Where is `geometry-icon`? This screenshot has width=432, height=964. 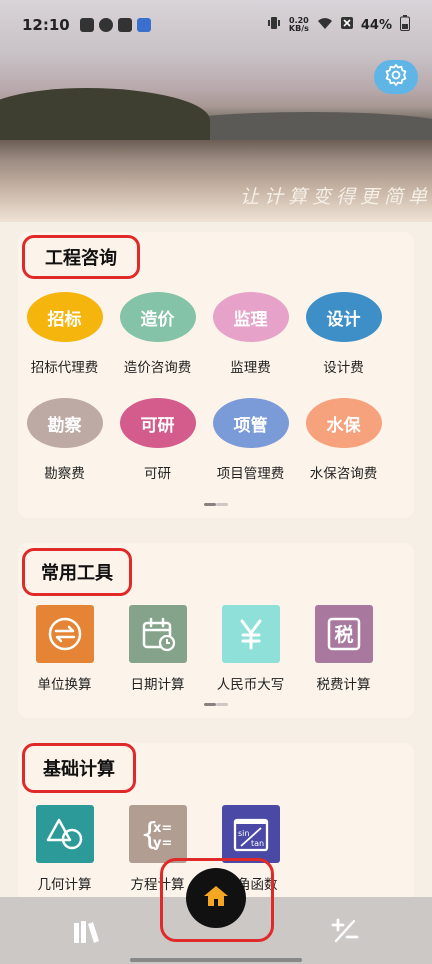
geometry-icon is located at coordinates (64, 834).